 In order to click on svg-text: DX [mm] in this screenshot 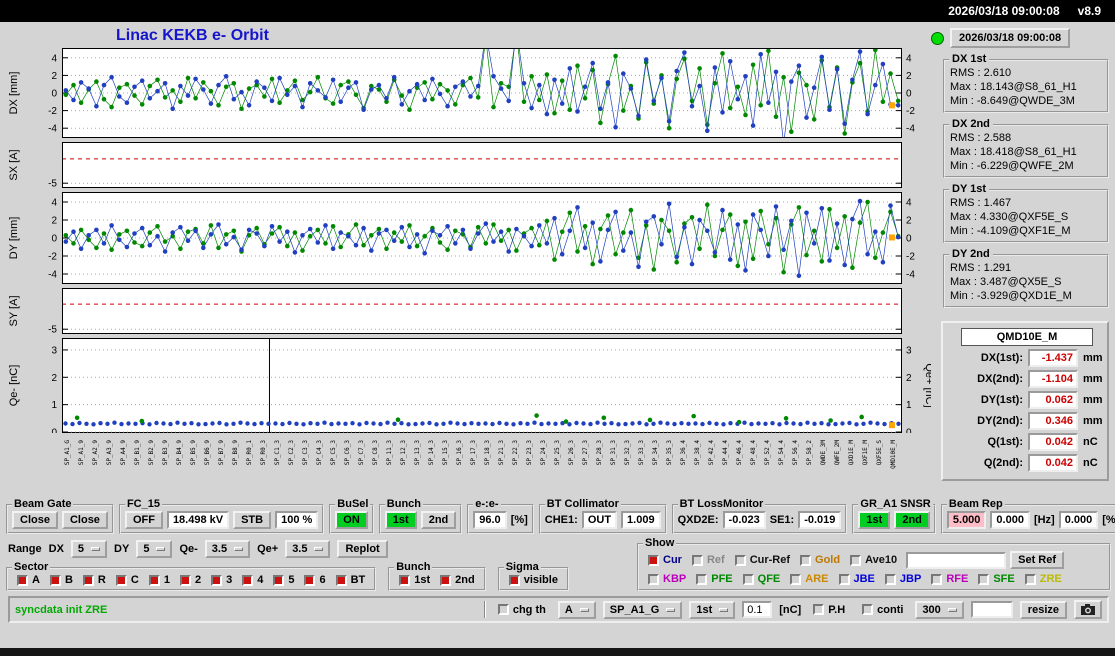, I will do `click(14, 93)`.